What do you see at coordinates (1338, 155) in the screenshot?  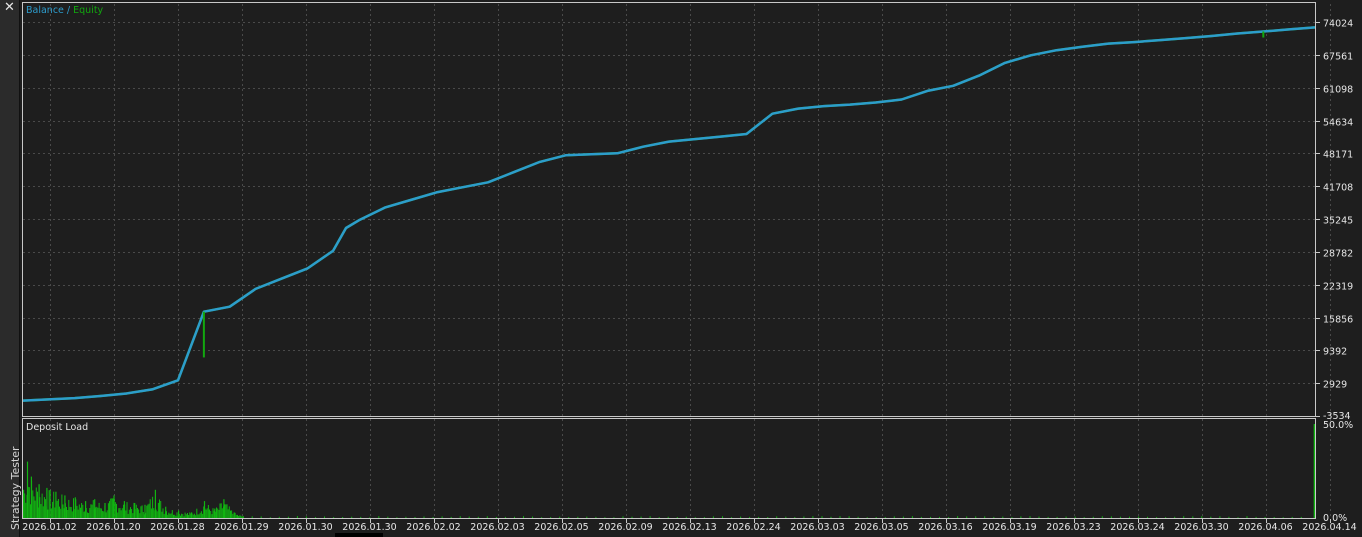 I see `y-tick-label: 48171` at bounding box center [1338, 155].